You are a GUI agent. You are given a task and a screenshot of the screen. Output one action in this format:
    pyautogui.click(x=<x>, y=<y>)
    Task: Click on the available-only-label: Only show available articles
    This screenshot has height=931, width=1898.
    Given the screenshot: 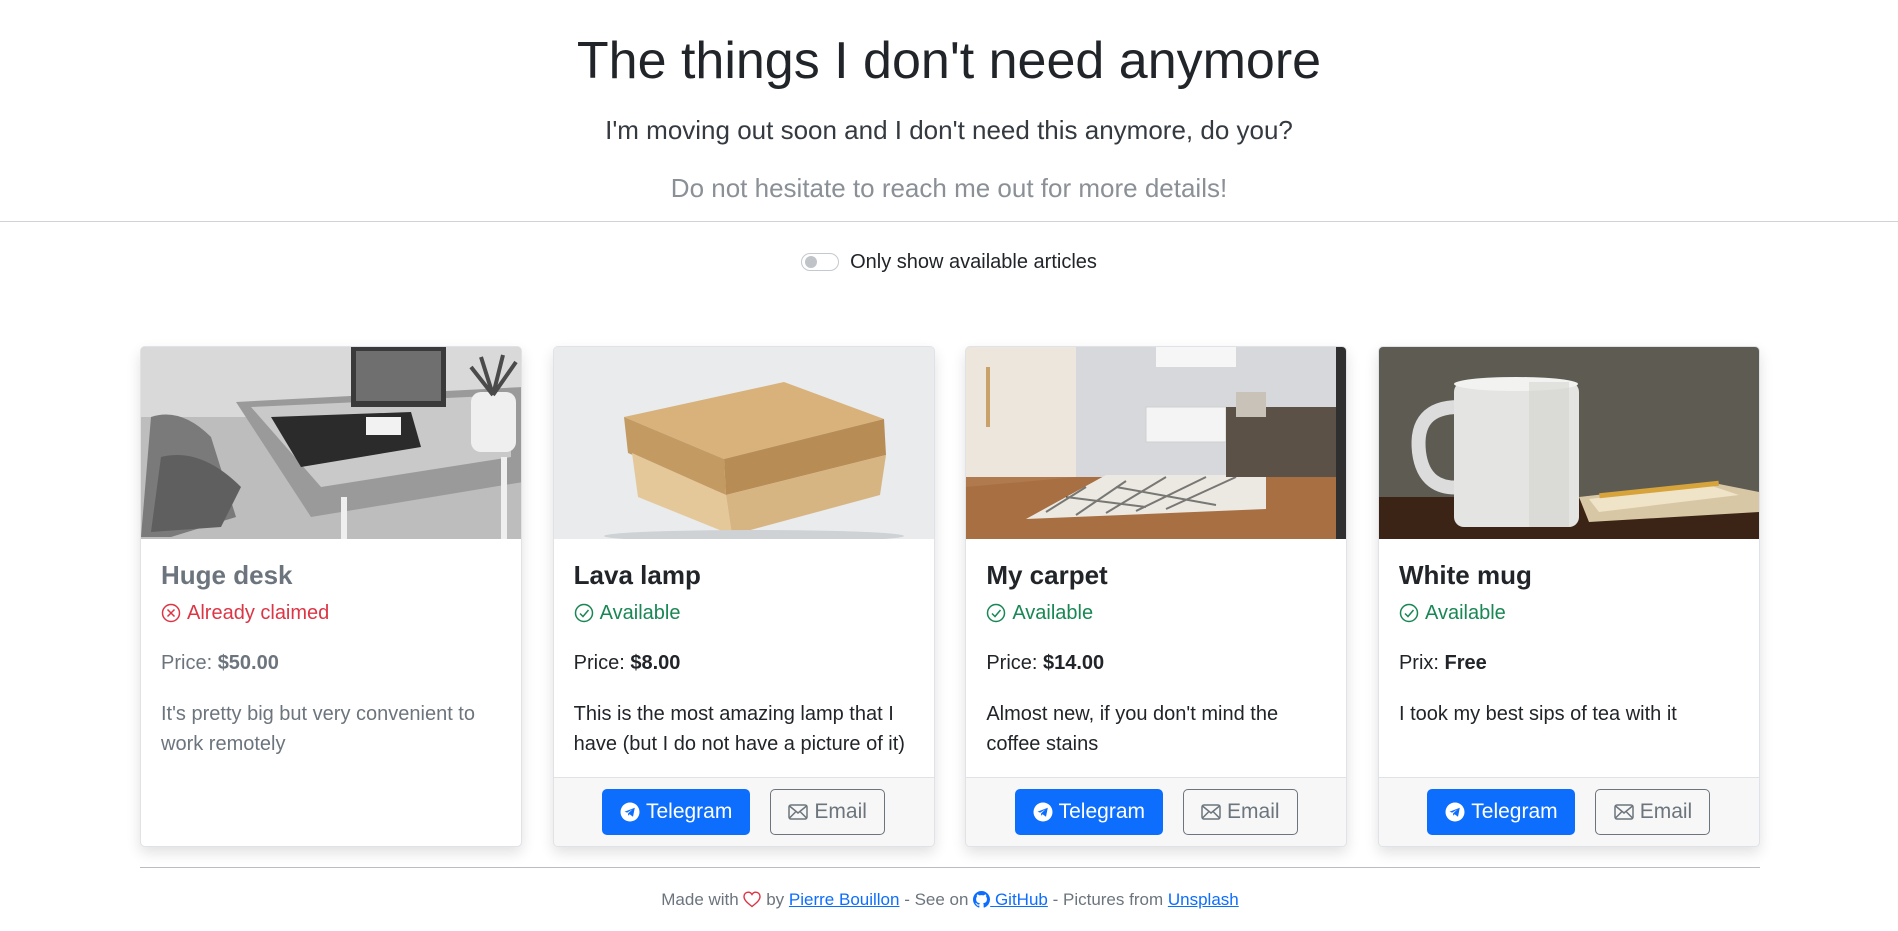 What is the action you would take?
    pyautogui.click(x=973, y=262)
    